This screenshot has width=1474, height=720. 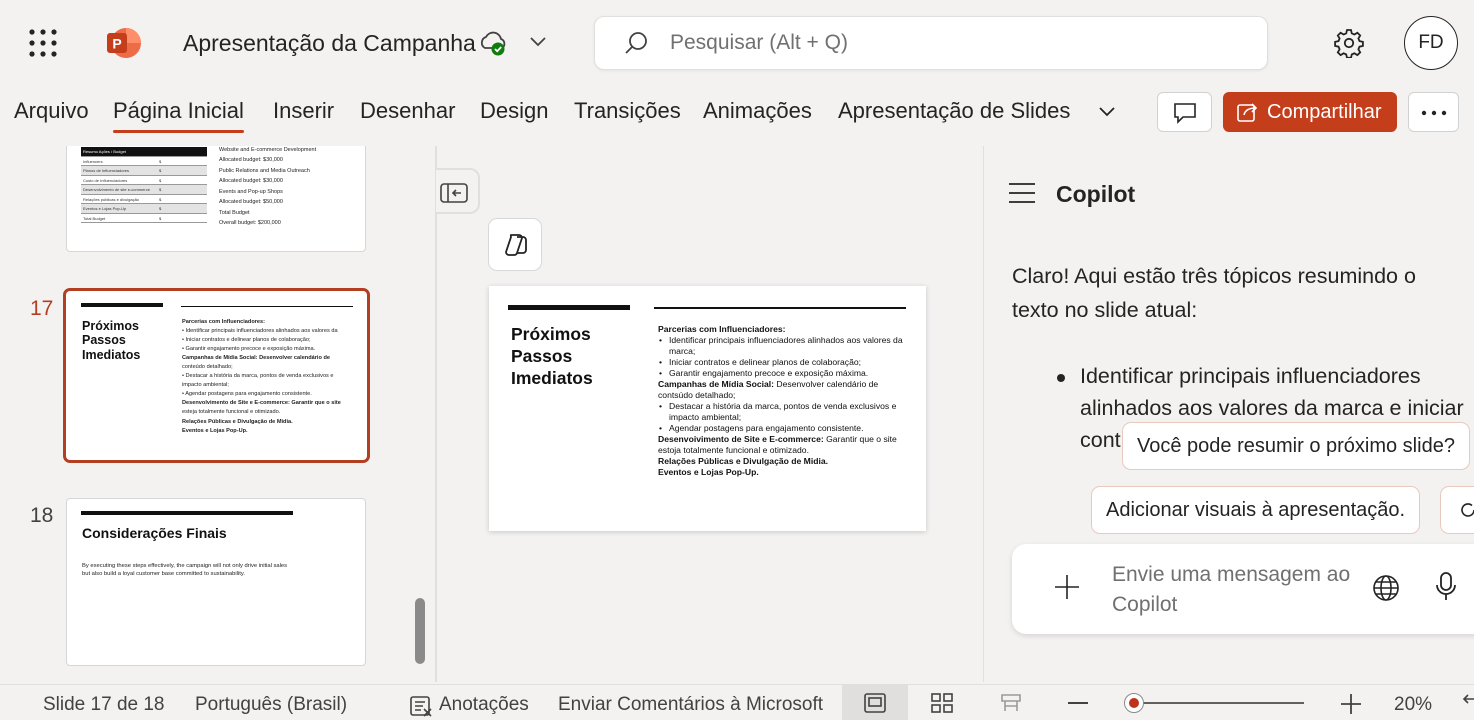 I want to click on table-cell: Influencers, so click(x=93, y=161).